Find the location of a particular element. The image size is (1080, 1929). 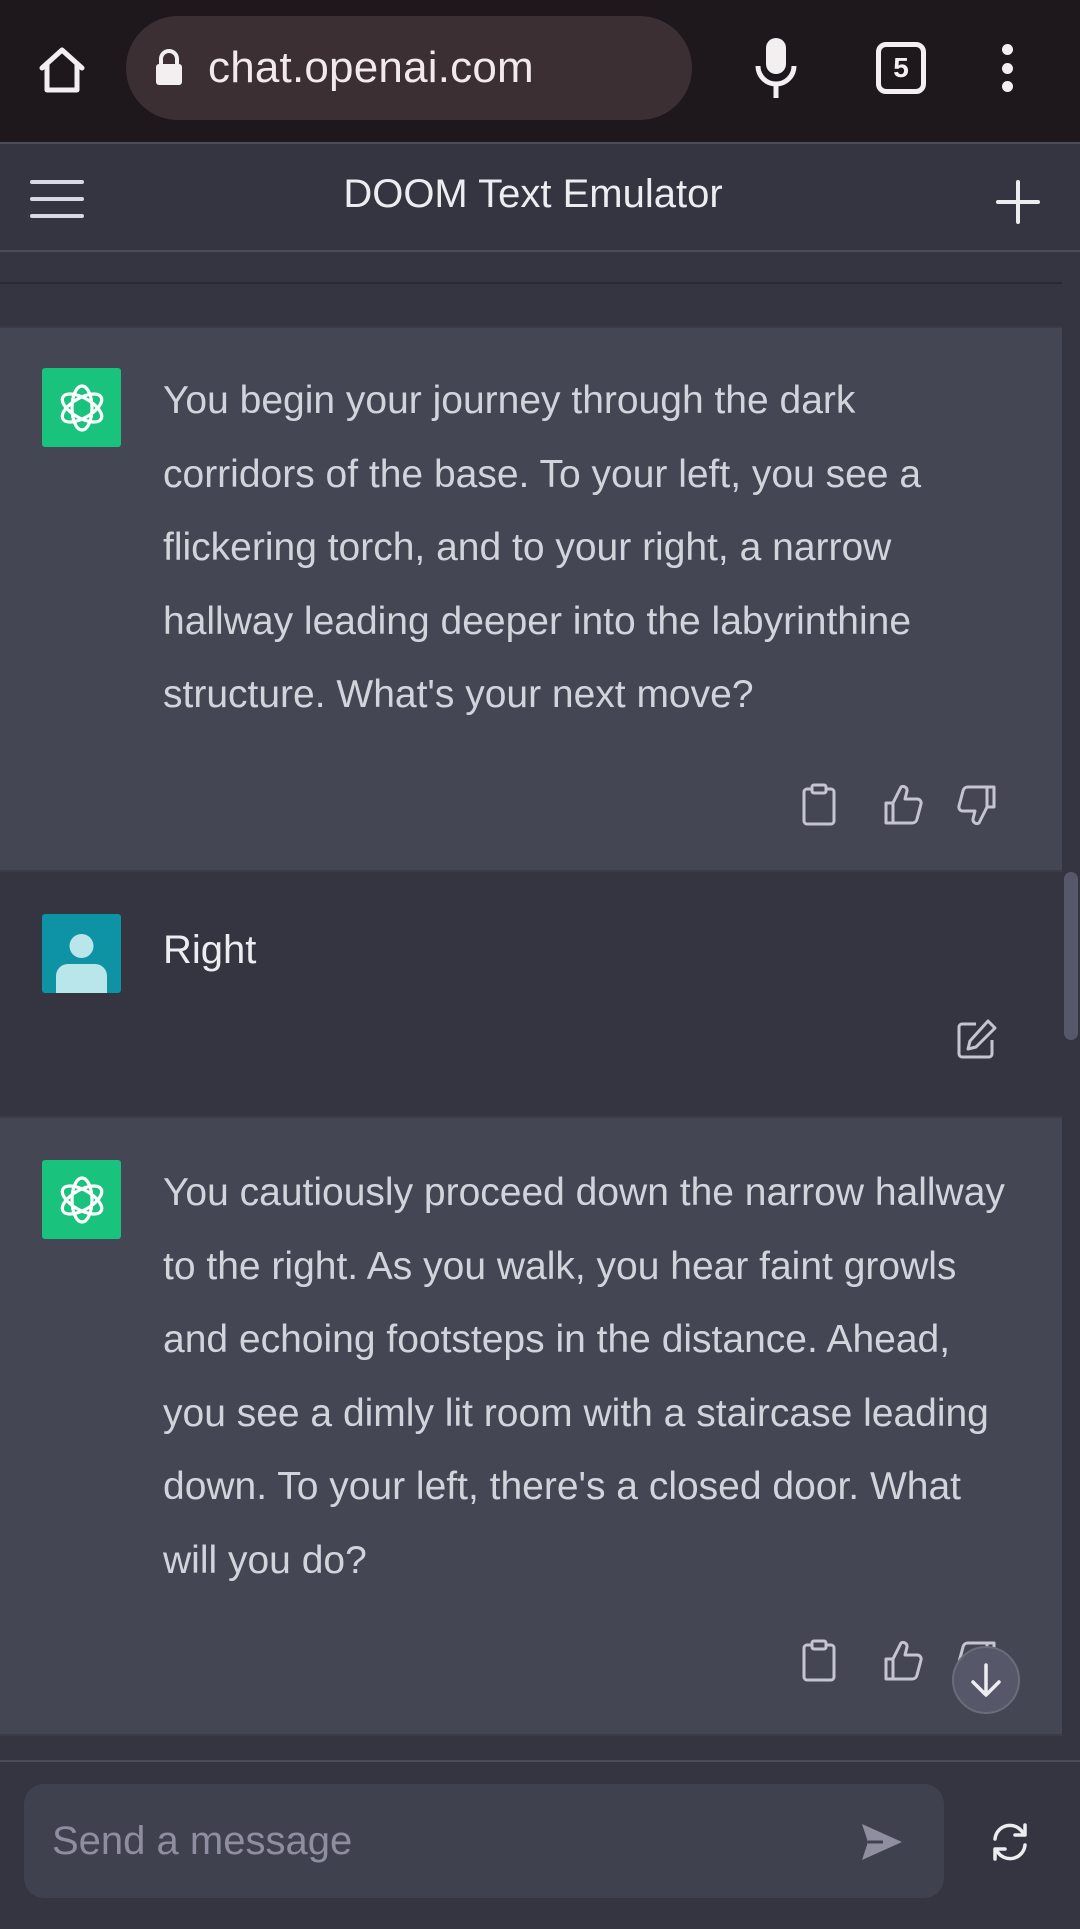

send-icon is located at coordinates (882, 1842).